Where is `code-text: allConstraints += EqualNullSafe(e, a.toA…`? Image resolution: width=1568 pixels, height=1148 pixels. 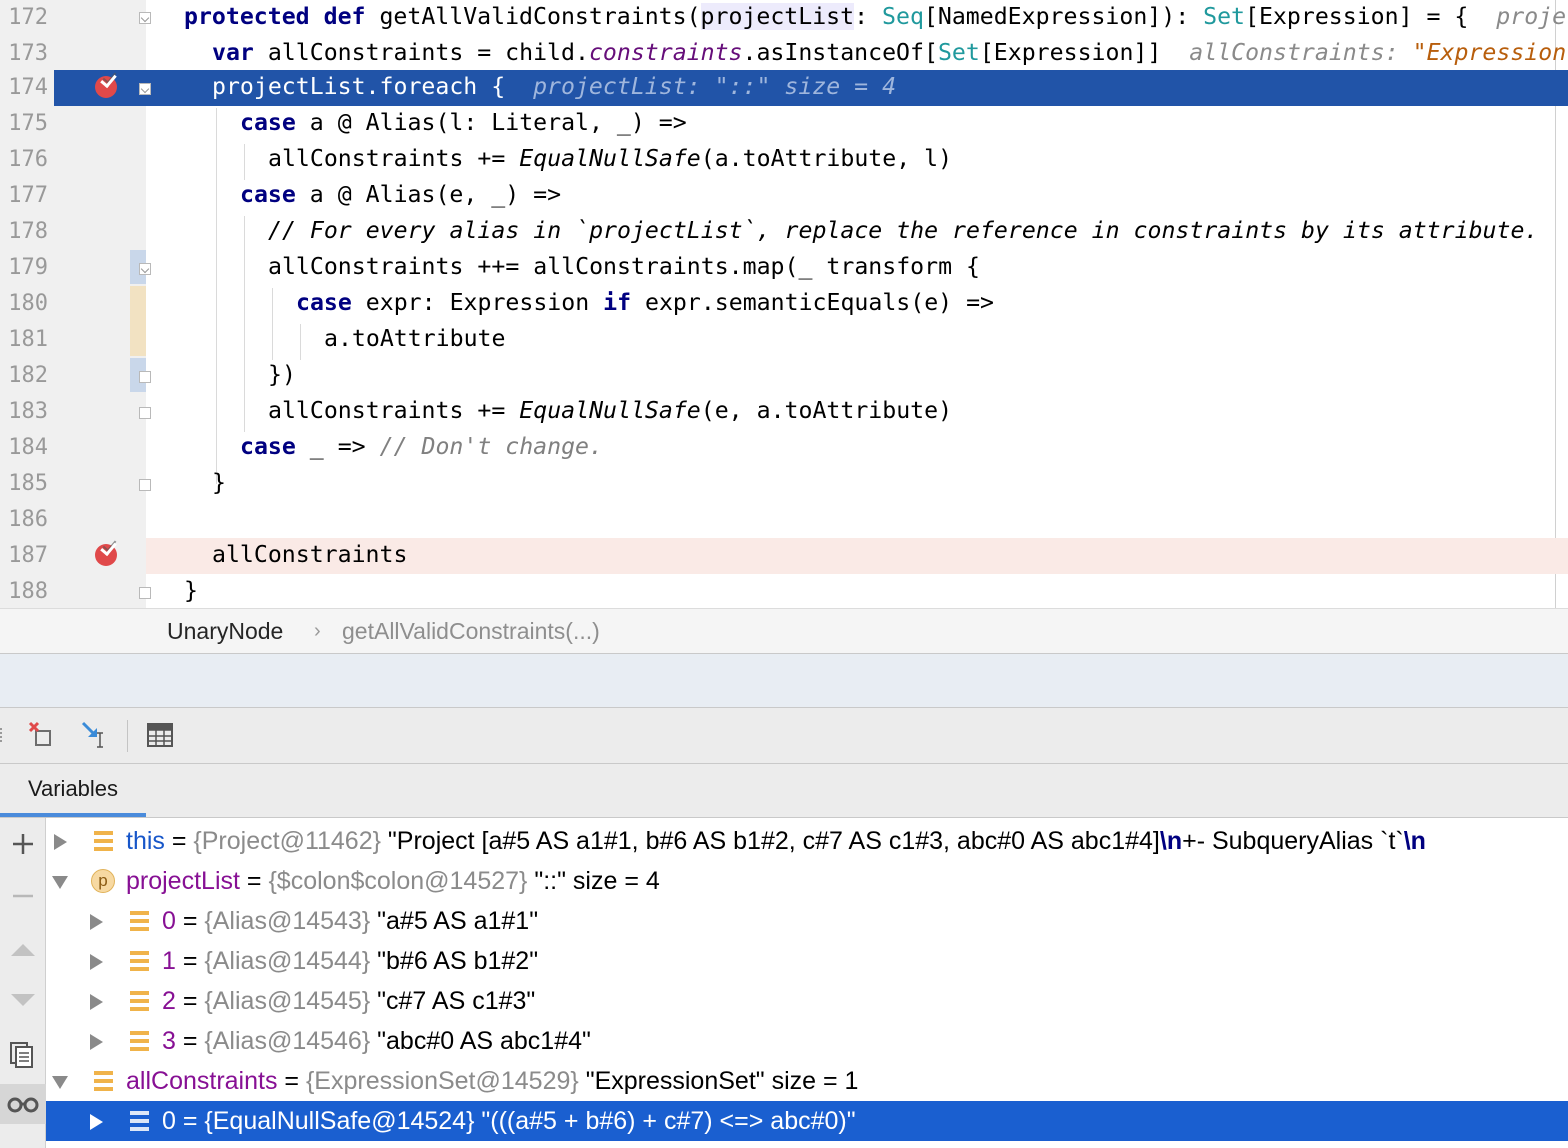
code-text: allConstraints += EqualNullSafe(e, a.toA… is located at coordinates (610, 410).